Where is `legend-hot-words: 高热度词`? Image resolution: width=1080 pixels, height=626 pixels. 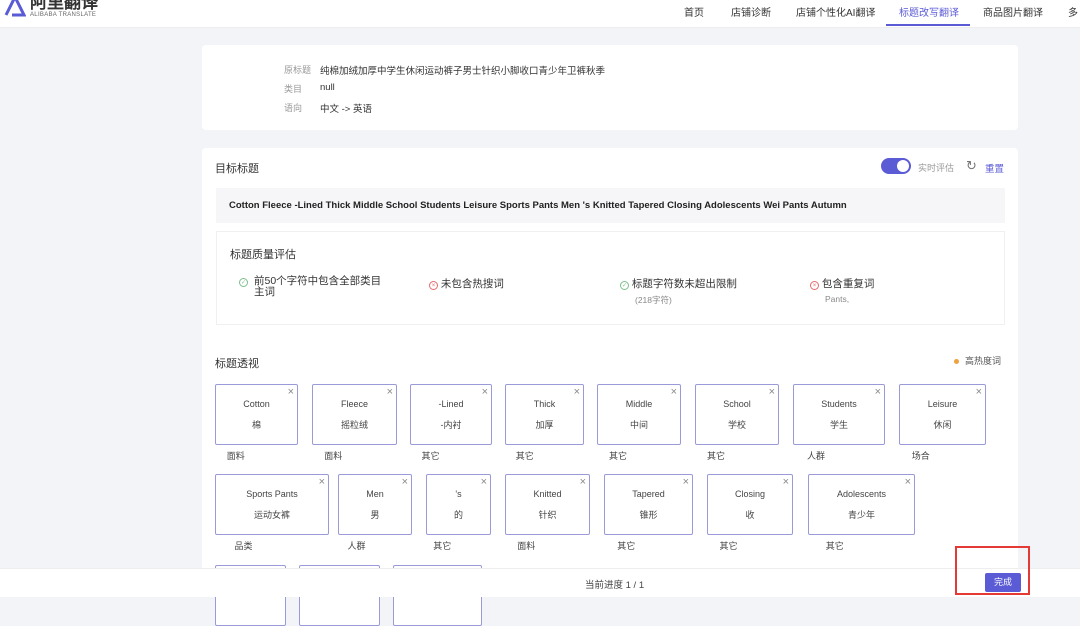 legend-hot-words: 高热度词 is located at coordinates (977, 360).